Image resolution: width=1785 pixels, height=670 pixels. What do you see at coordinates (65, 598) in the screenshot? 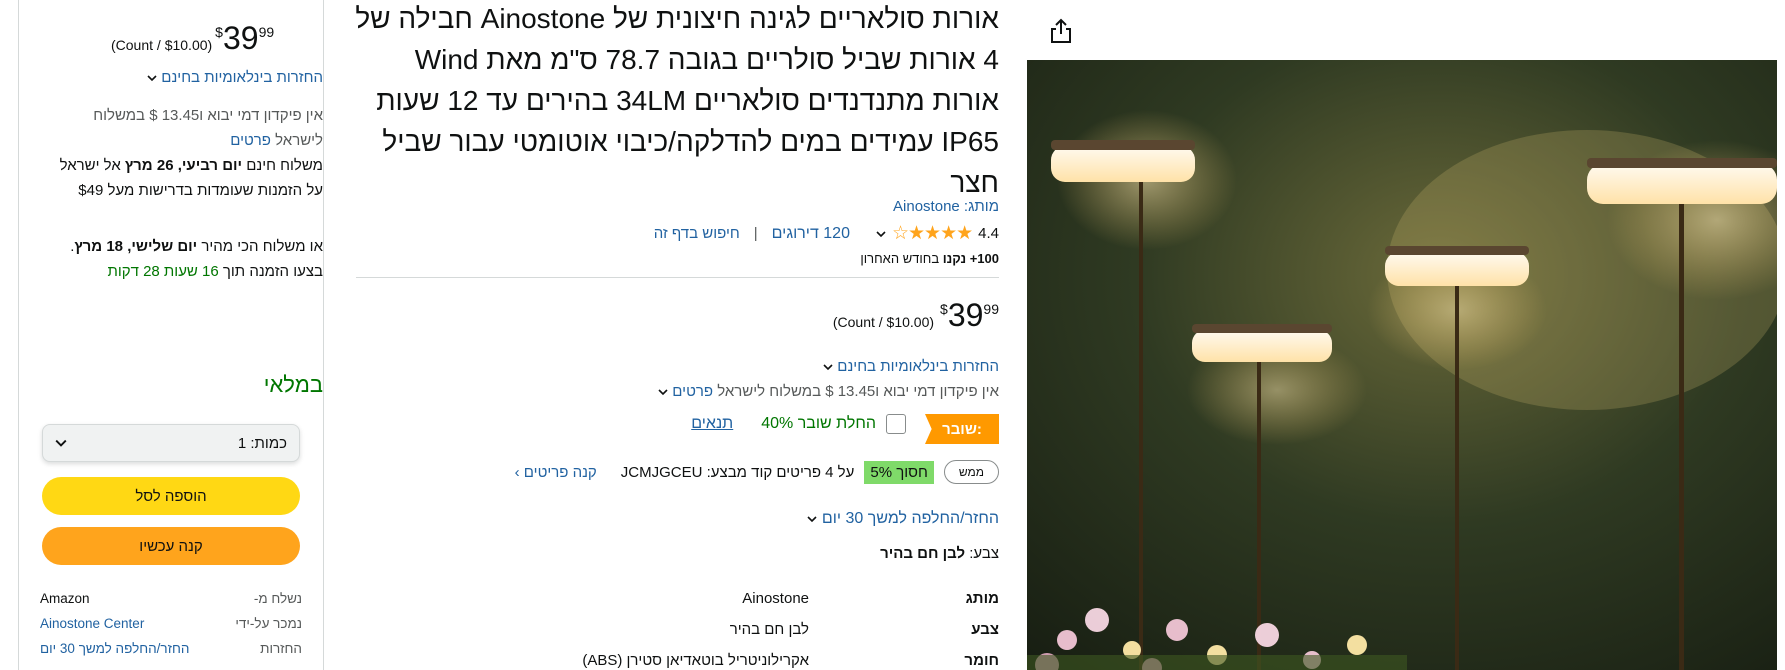
I see `info-value: Amazon` at bounding box center [65, 598].